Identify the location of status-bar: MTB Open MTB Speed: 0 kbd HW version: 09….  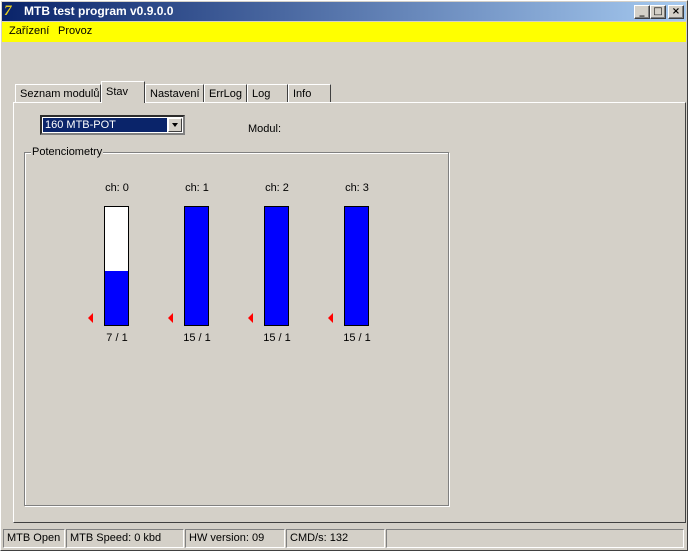
(344, 539).